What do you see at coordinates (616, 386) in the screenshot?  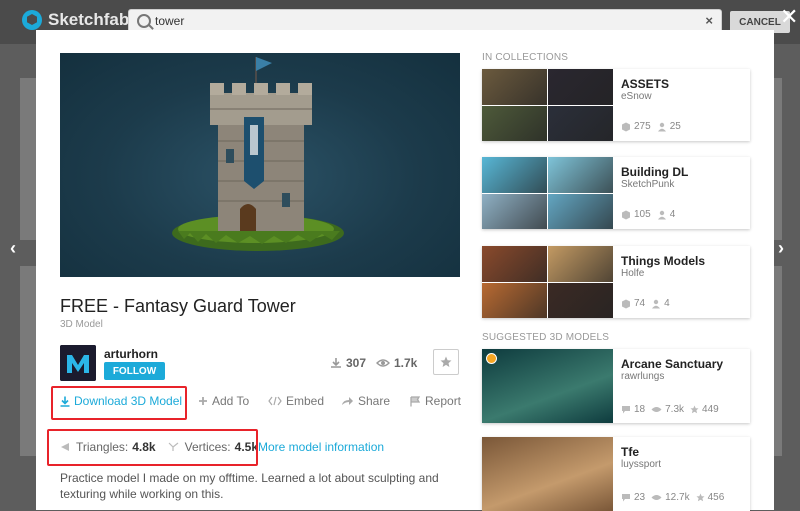 I see `suggested-model-card: Arcane Sanctuary rawrlungs 18 7.3k 449` at bounding box center [616, 386].